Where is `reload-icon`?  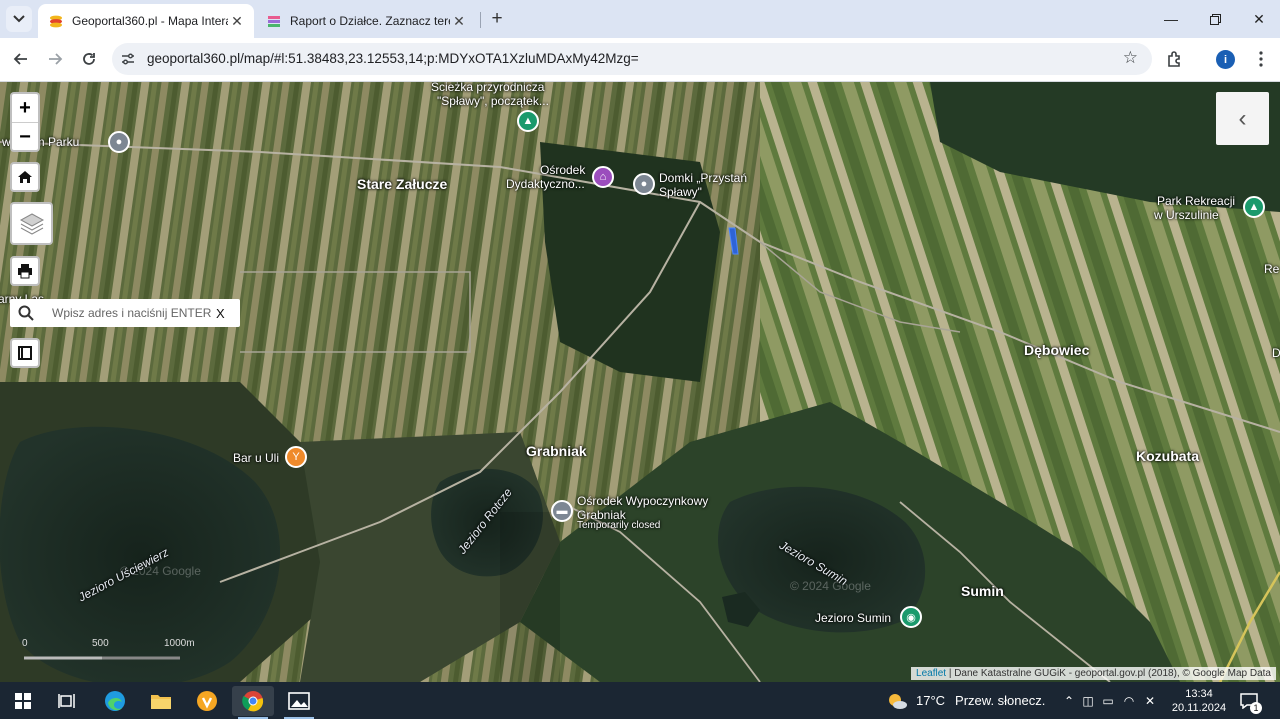
reload-icon is located at coordinates (89, 59).